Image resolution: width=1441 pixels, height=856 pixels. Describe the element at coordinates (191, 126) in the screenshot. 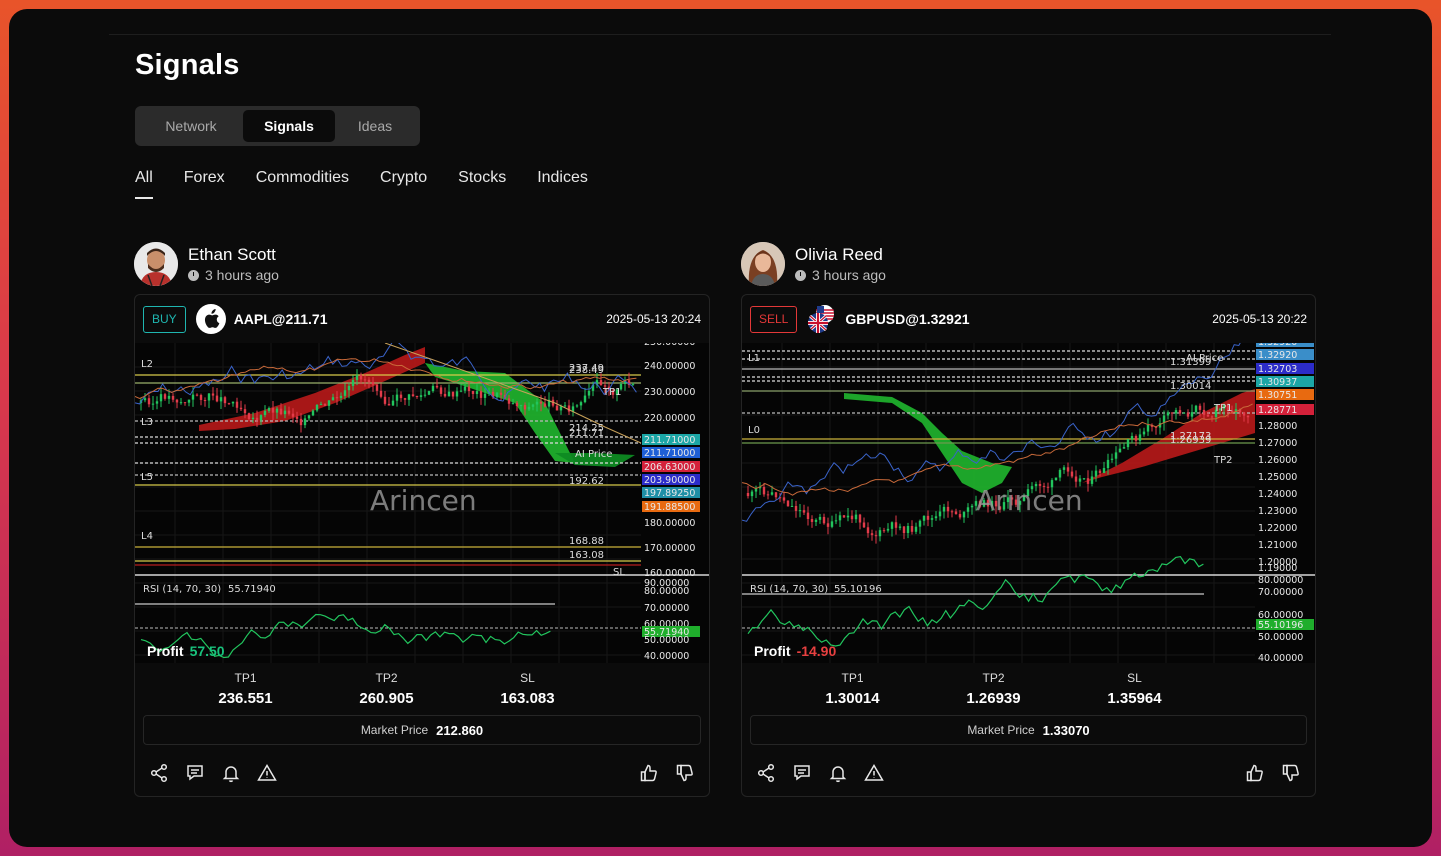

I see `tab-network: Network` at that location.